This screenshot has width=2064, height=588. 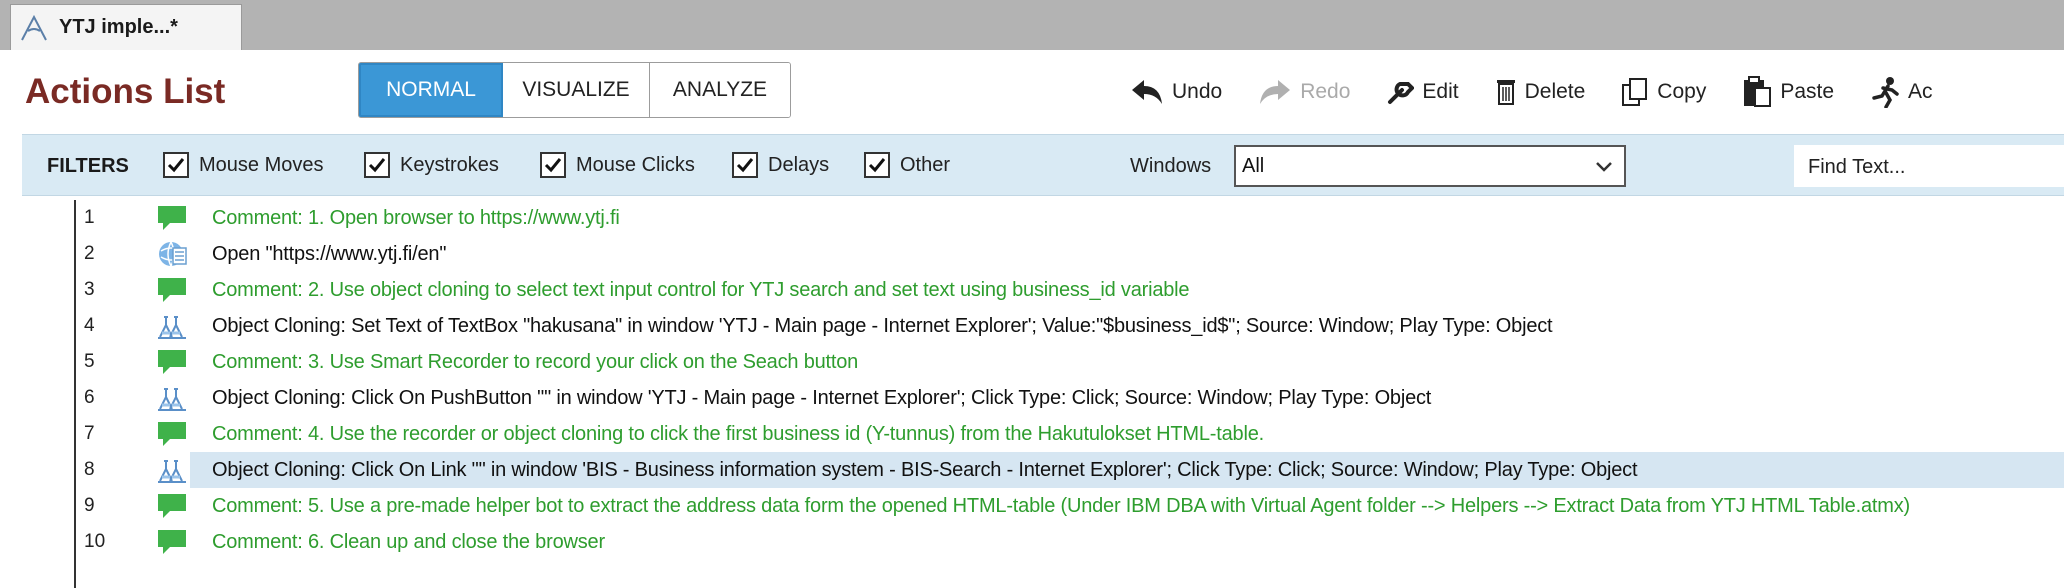 I want to click on wrench-icon, so click(x=1401, y=93).